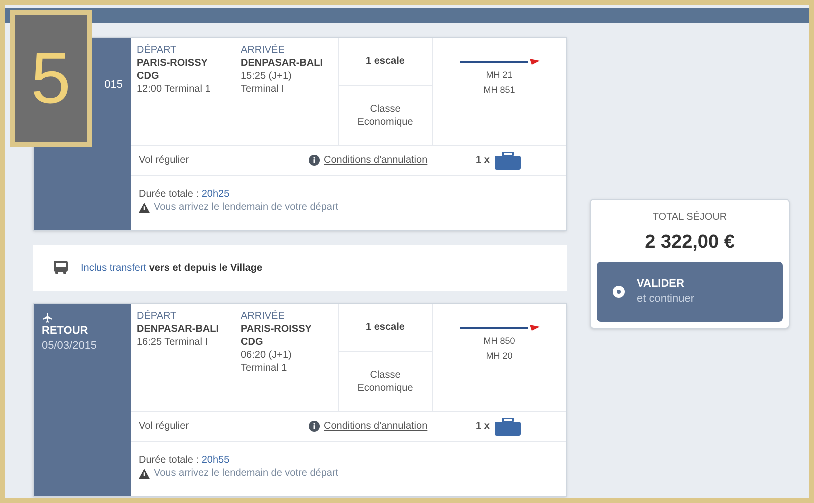 This screenshot has width=814, height=503. What do you see at coordinates (185, 194) in the screenshot?
I see `total-duration: Durée totale : 20h25` at bounding box center [185, 194].